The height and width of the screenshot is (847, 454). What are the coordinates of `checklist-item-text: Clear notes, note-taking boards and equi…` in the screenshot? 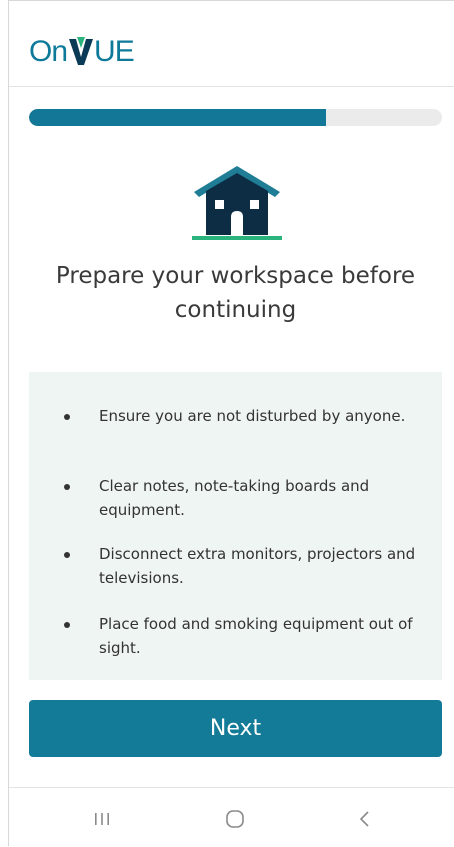 It's located at (234, 498).